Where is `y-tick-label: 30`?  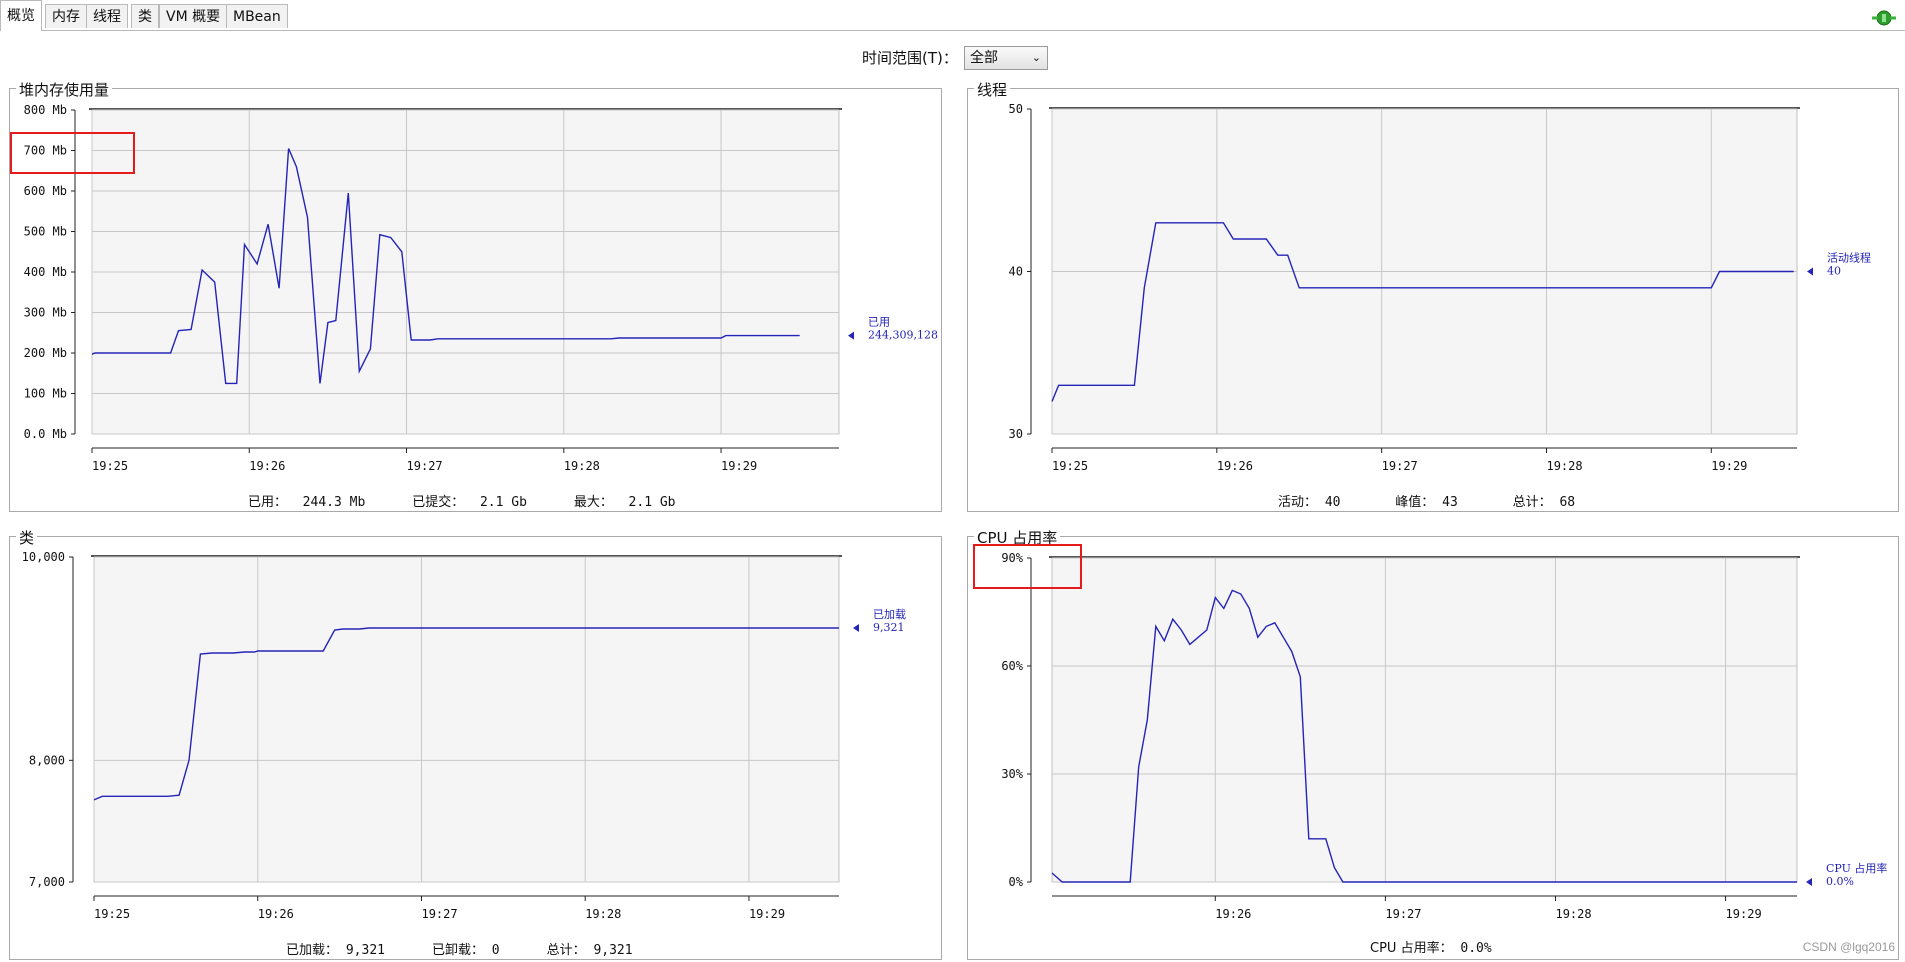
y-tick-label: 30 is located at coordinates (1016, 434).